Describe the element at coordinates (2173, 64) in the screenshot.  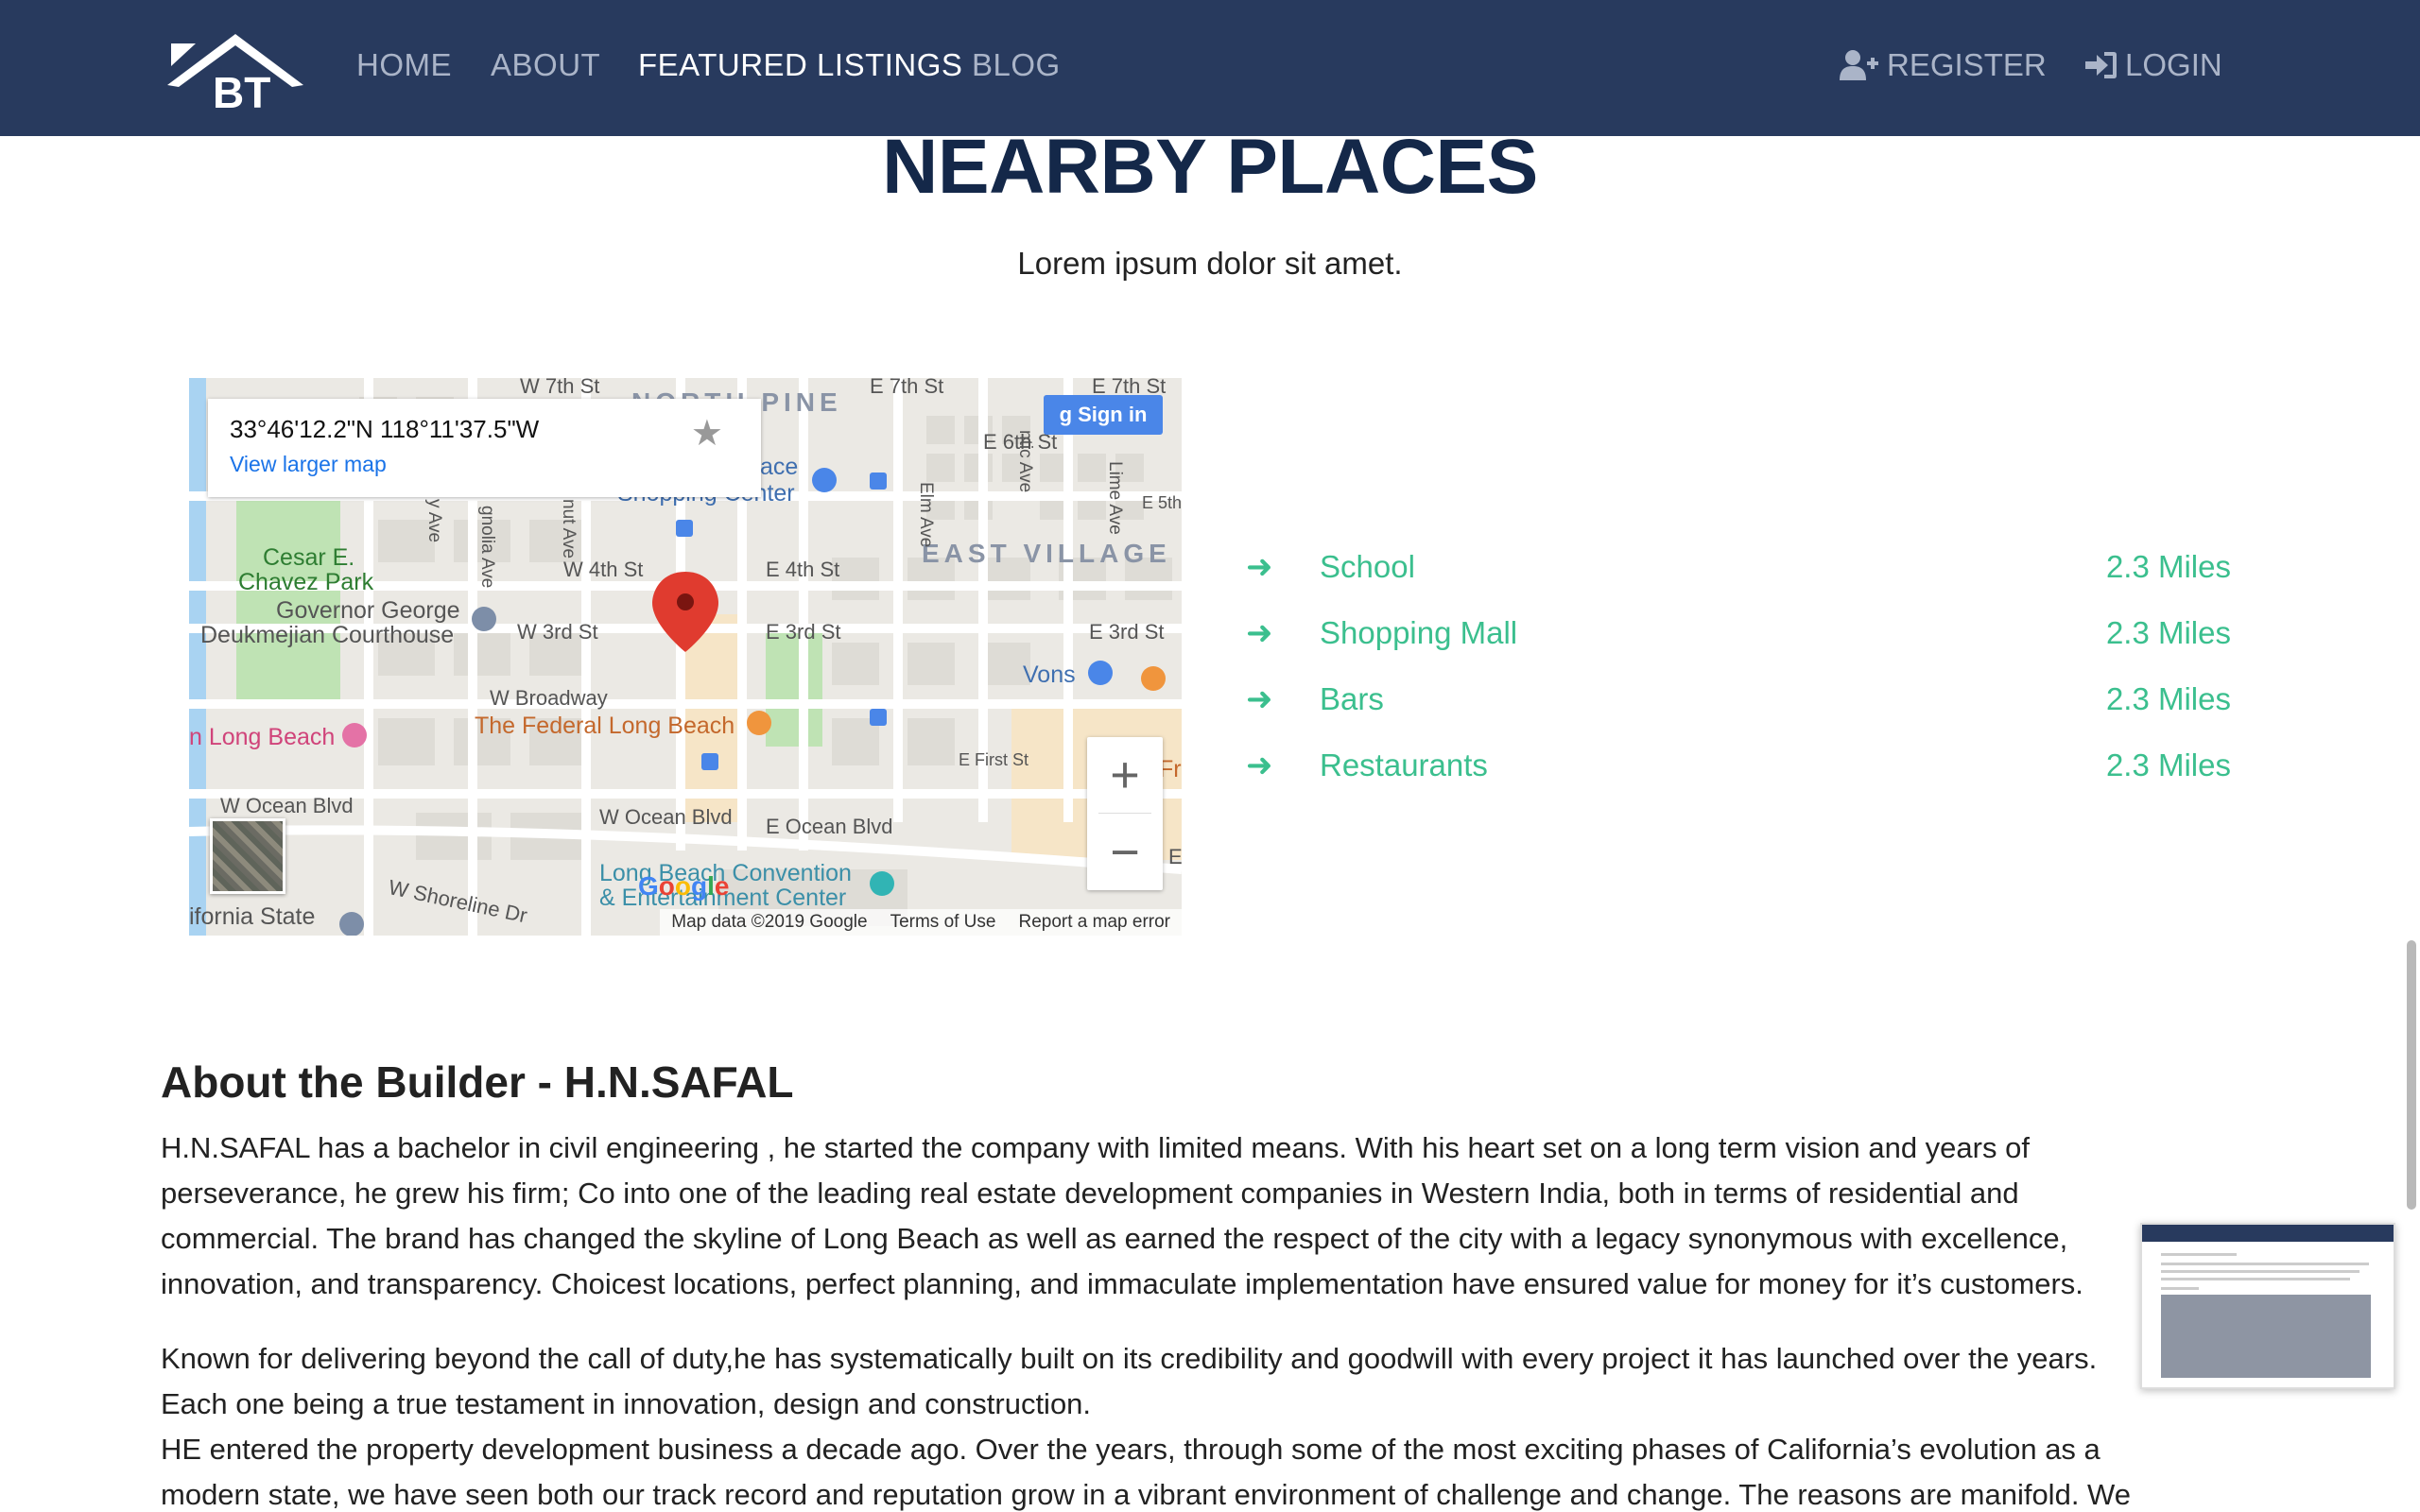
I see `login-label: LOGIN` at that location.